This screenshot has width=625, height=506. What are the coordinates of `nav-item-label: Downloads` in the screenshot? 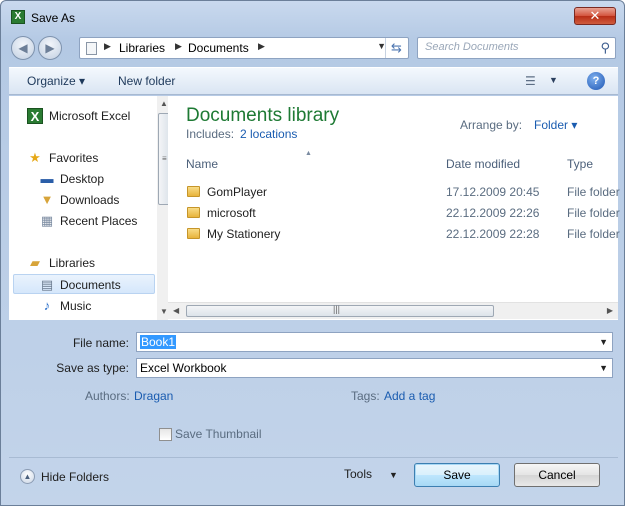 It's located at (90, 200).